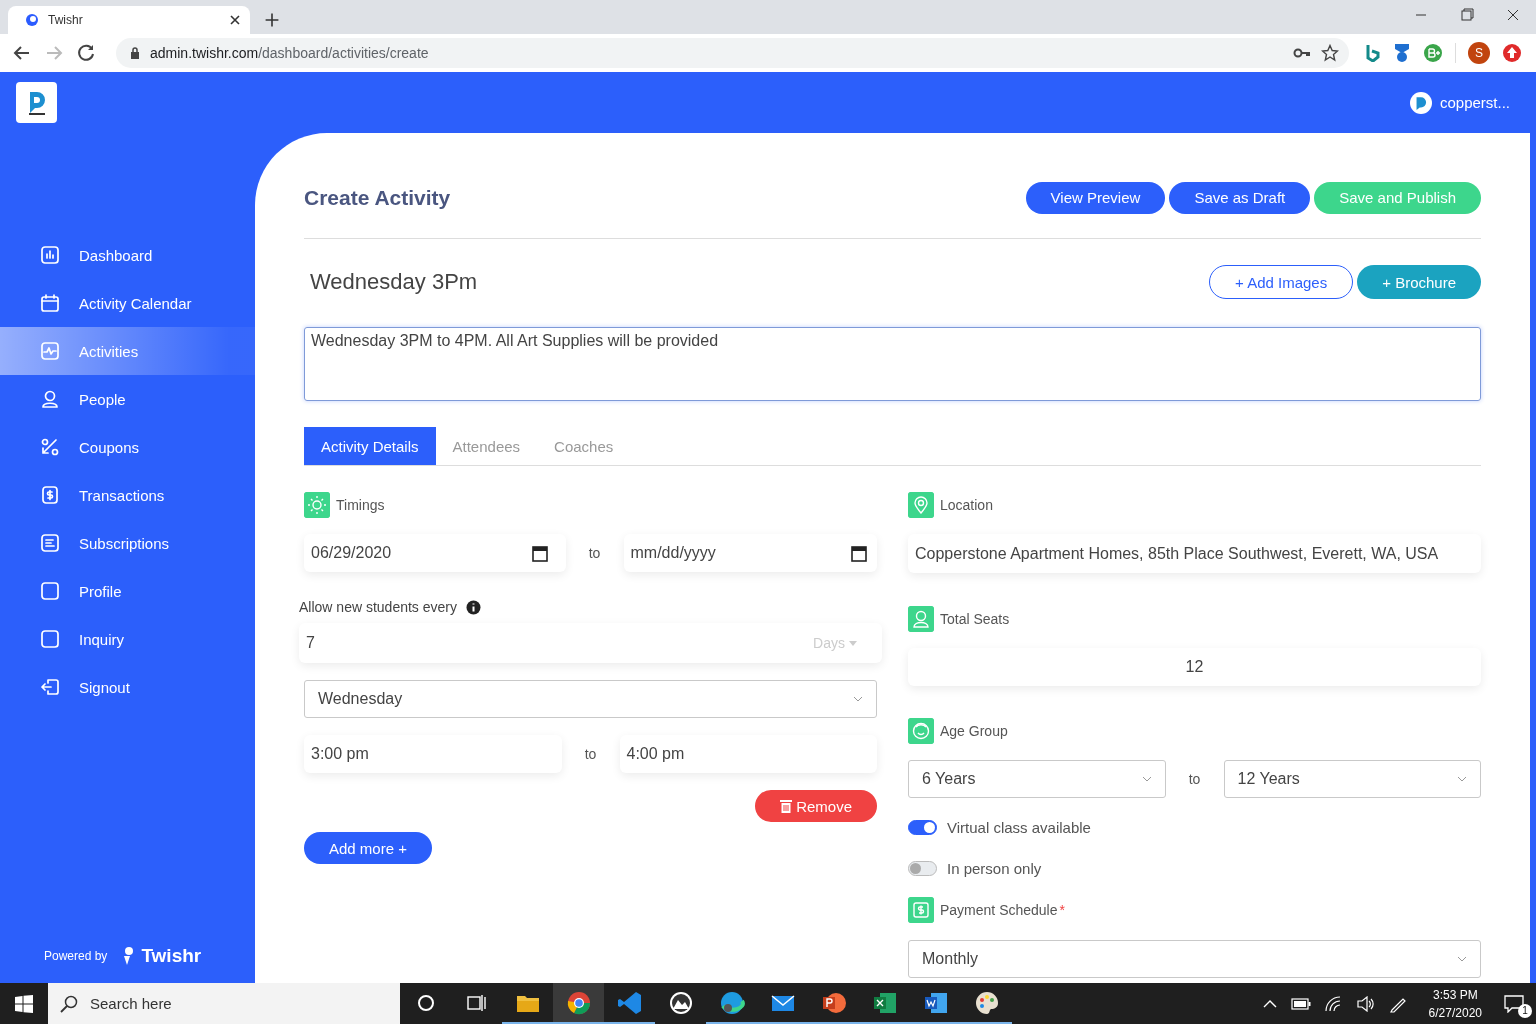  Describe the element at coordinates (760, 282) in the screenshot. I see `activity-name: Wednesday 3Pm` at that location.